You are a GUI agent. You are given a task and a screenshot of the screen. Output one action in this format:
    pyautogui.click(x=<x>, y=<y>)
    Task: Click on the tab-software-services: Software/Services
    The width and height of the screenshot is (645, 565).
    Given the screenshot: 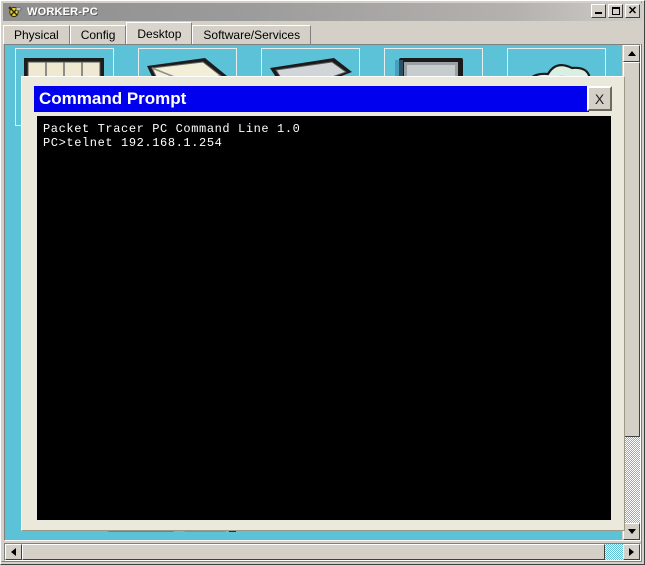 What is the action you would take?
    pyautogui.click(x=252, y=34)
    